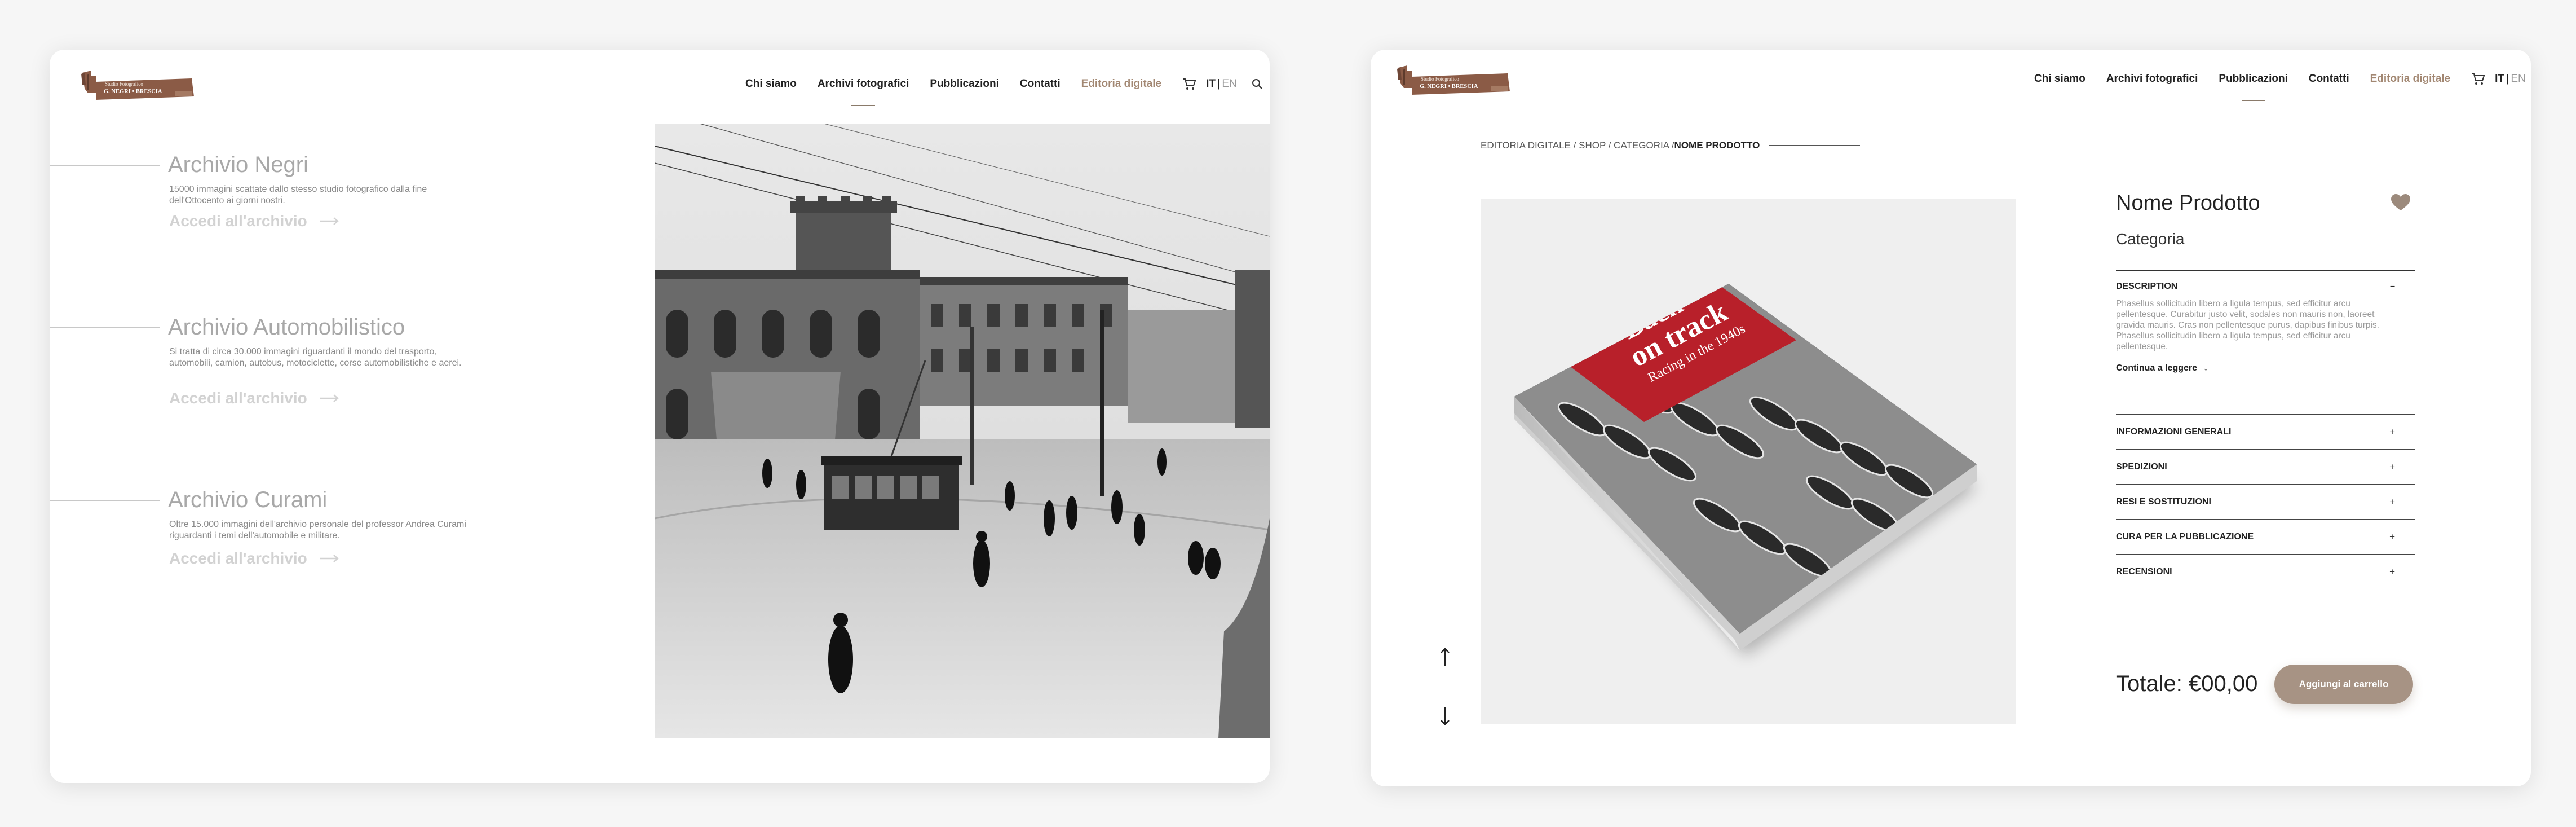 The image size is (2576, 827). What do you see at coordinates (2265, 466) in the screenshot?
I see `accordion-item: SPEDIZIONI +` at bounding box center [2265, 466].